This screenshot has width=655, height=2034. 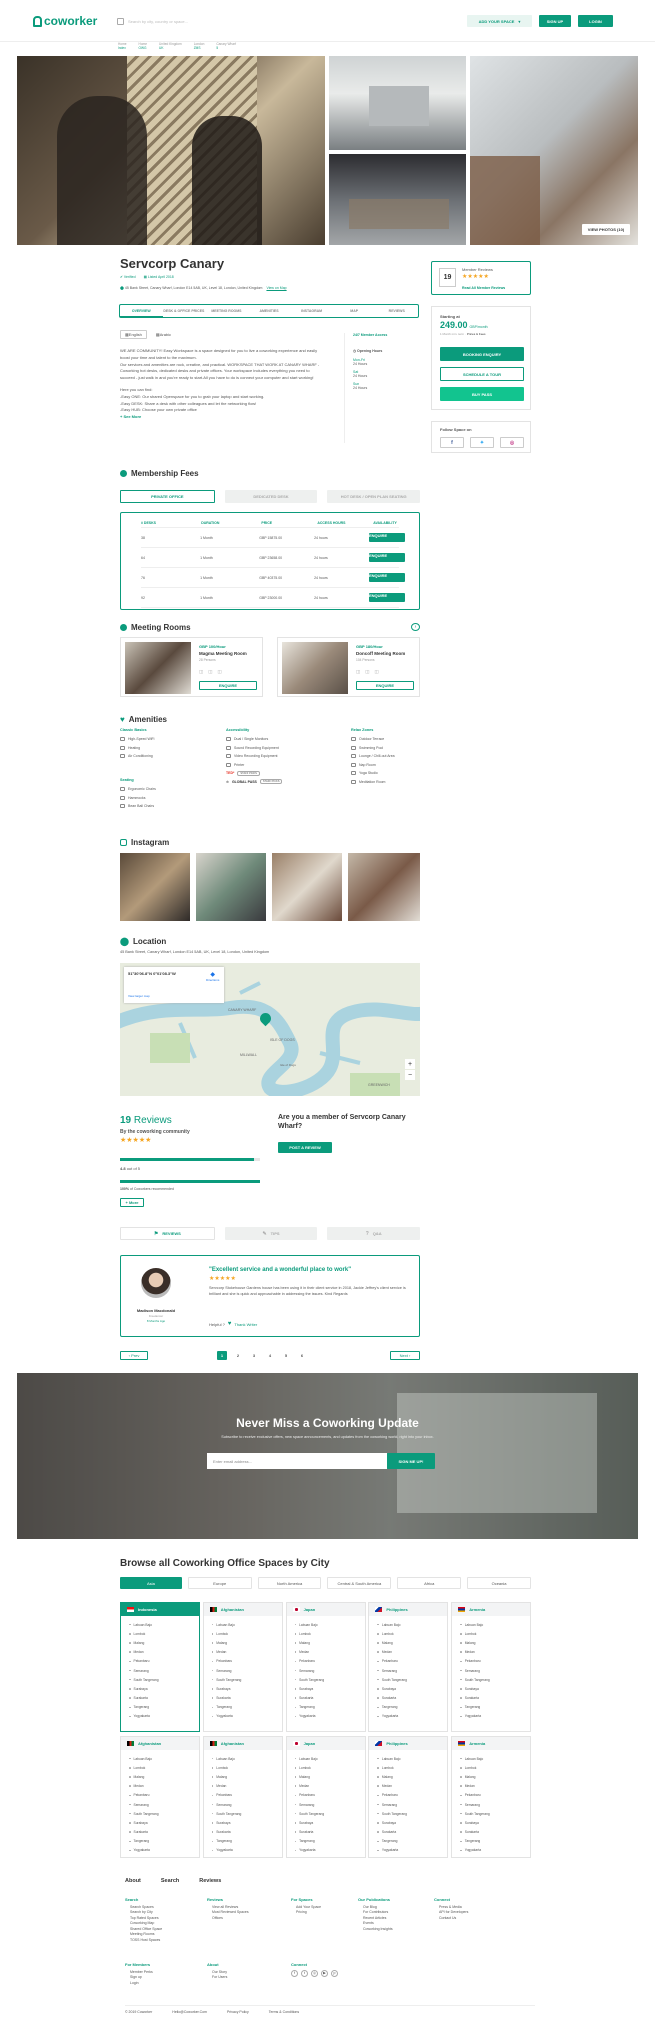 What do you see at coordinates (415, 627) in the screenshot?
I see `carousel-nav: ›` at bounding box center [415, 627].